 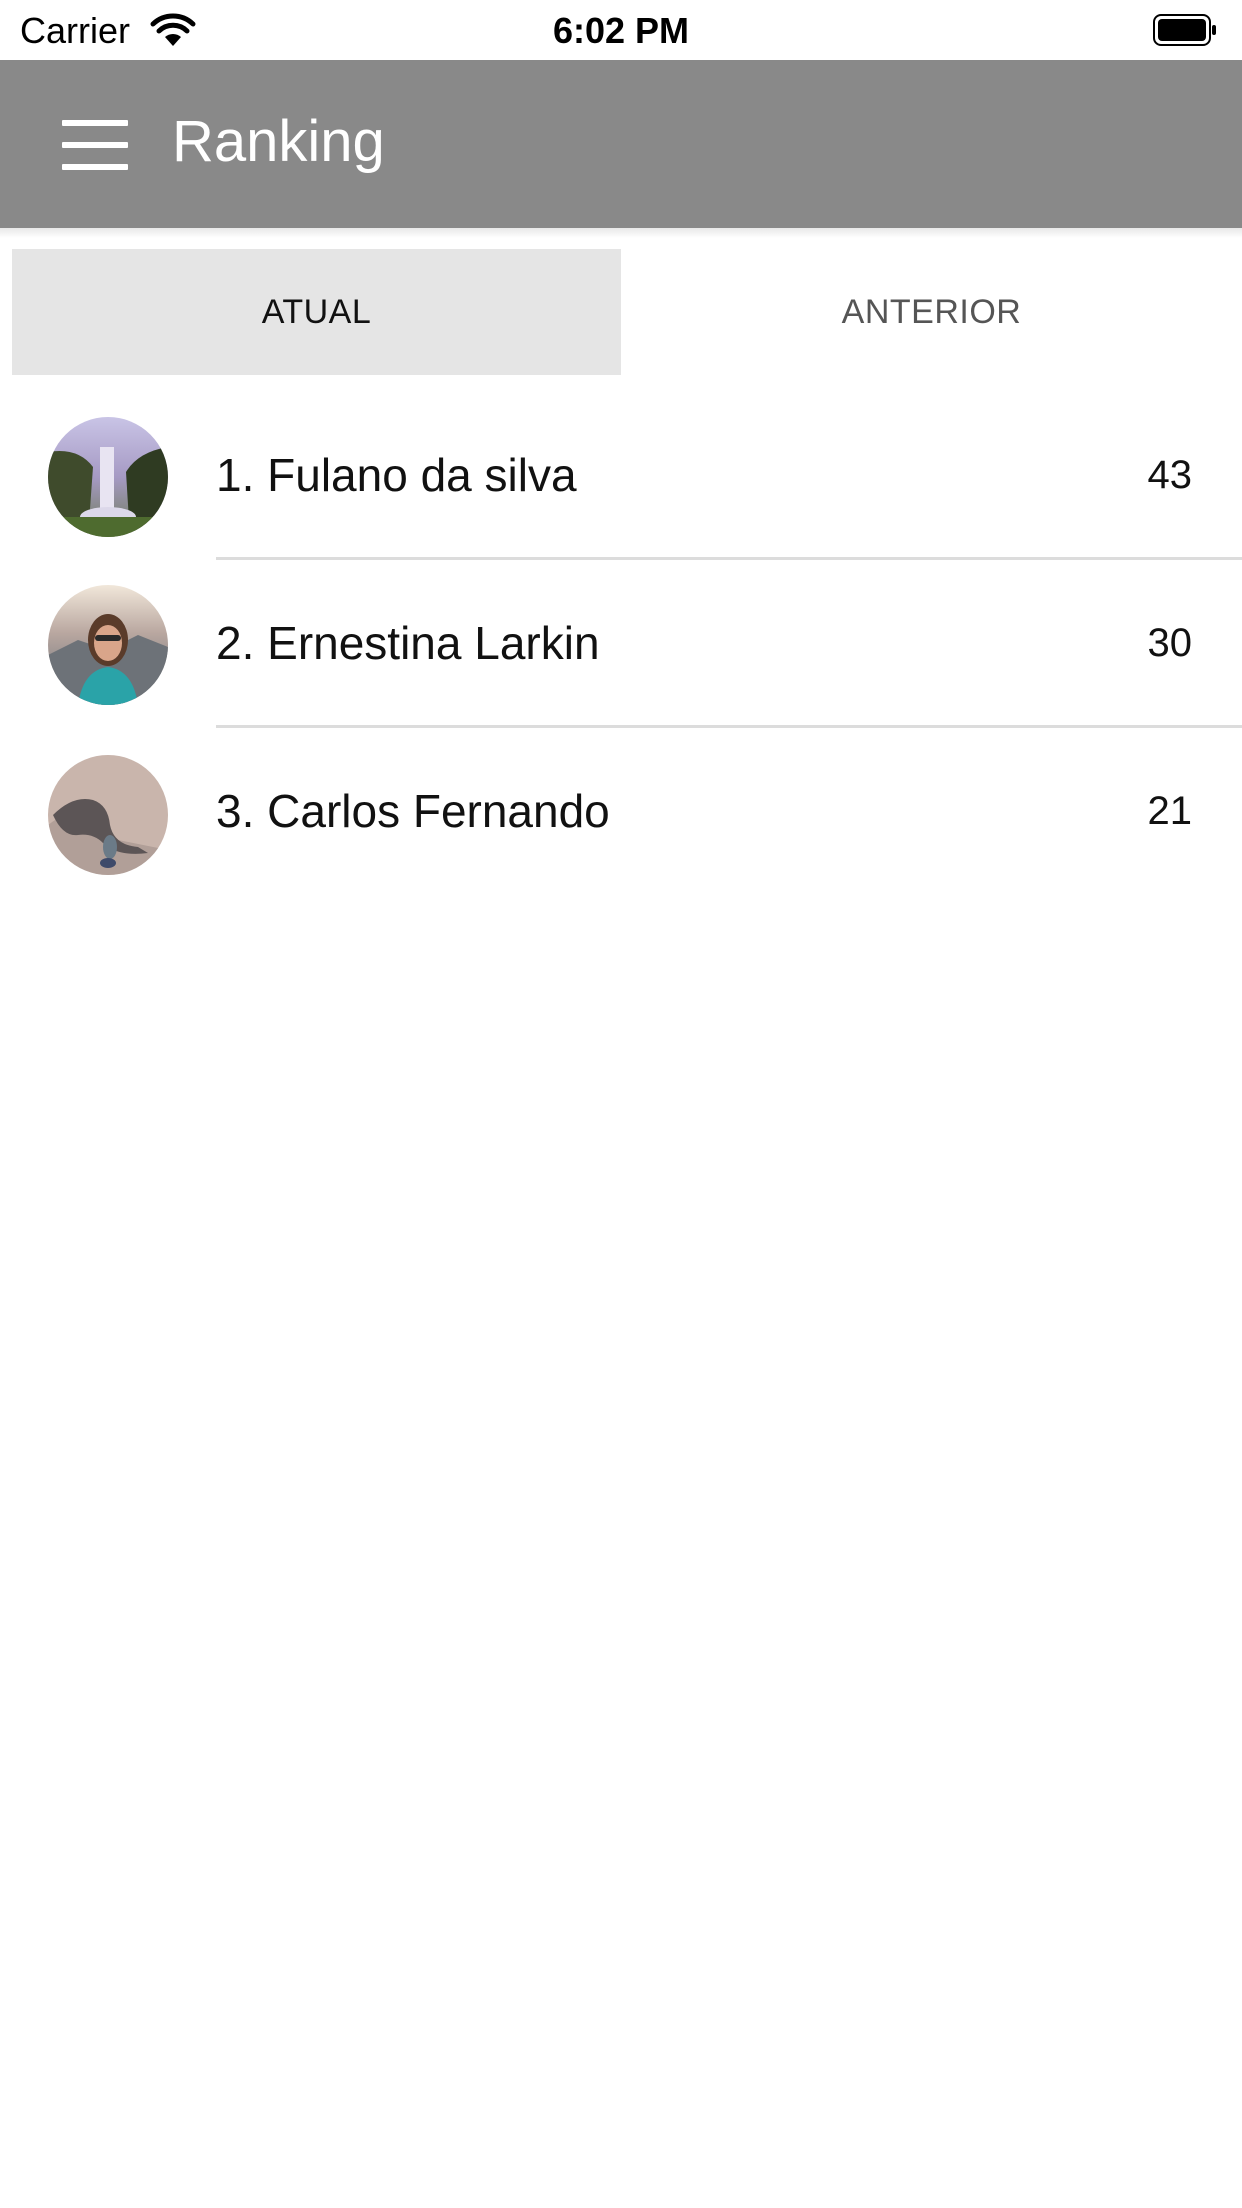 I want to click on player-name: 2. Ernestina Larkin, so click(x=408, y=643).